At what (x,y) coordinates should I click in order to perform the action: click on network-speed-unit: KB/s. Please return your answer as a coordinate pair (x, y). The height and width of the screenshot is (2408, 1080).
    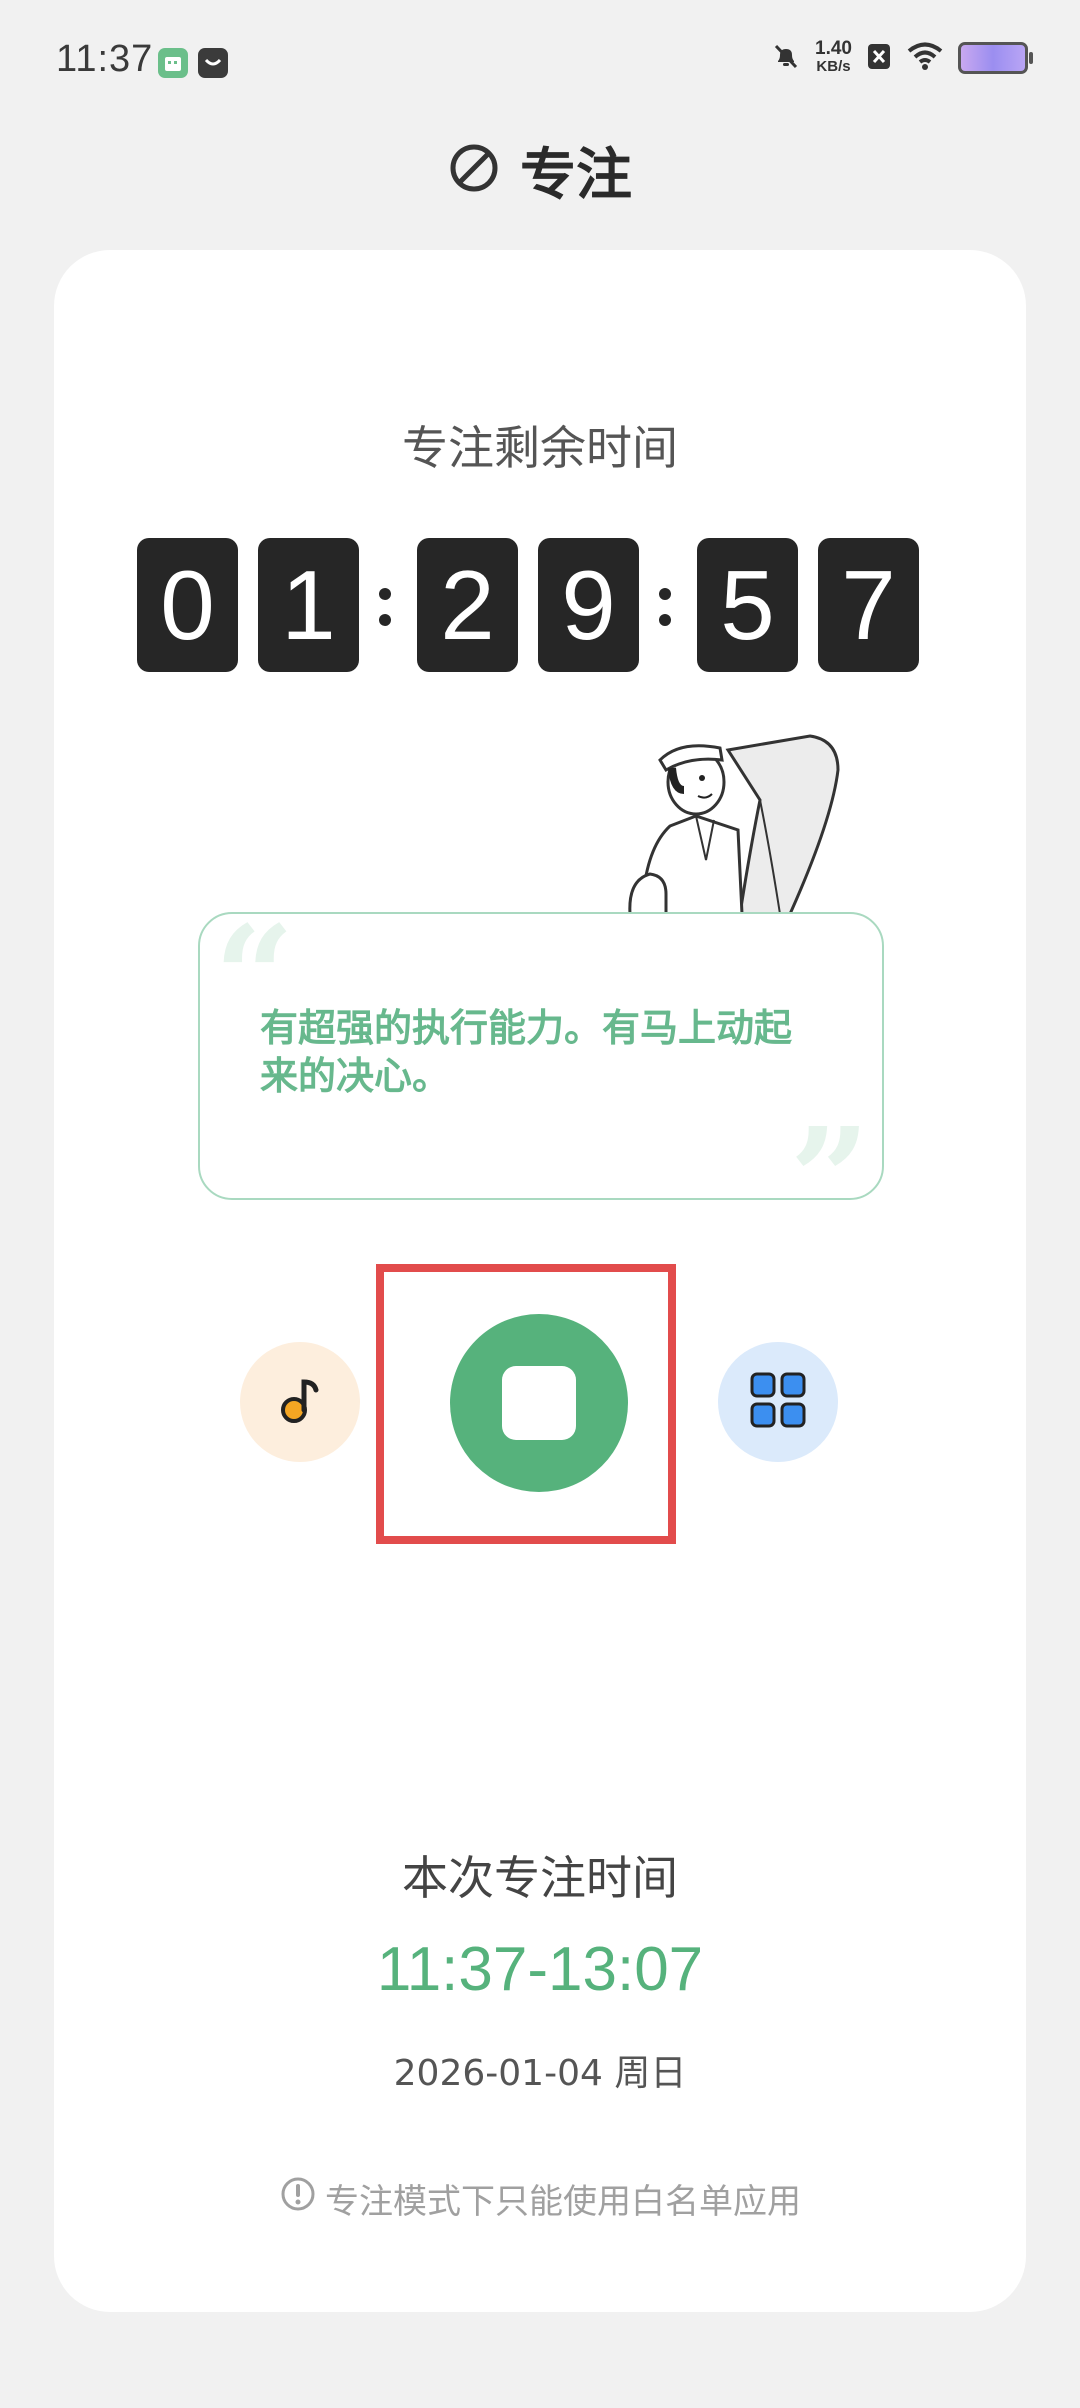
    Looking at the image, I should click on (833, 66).